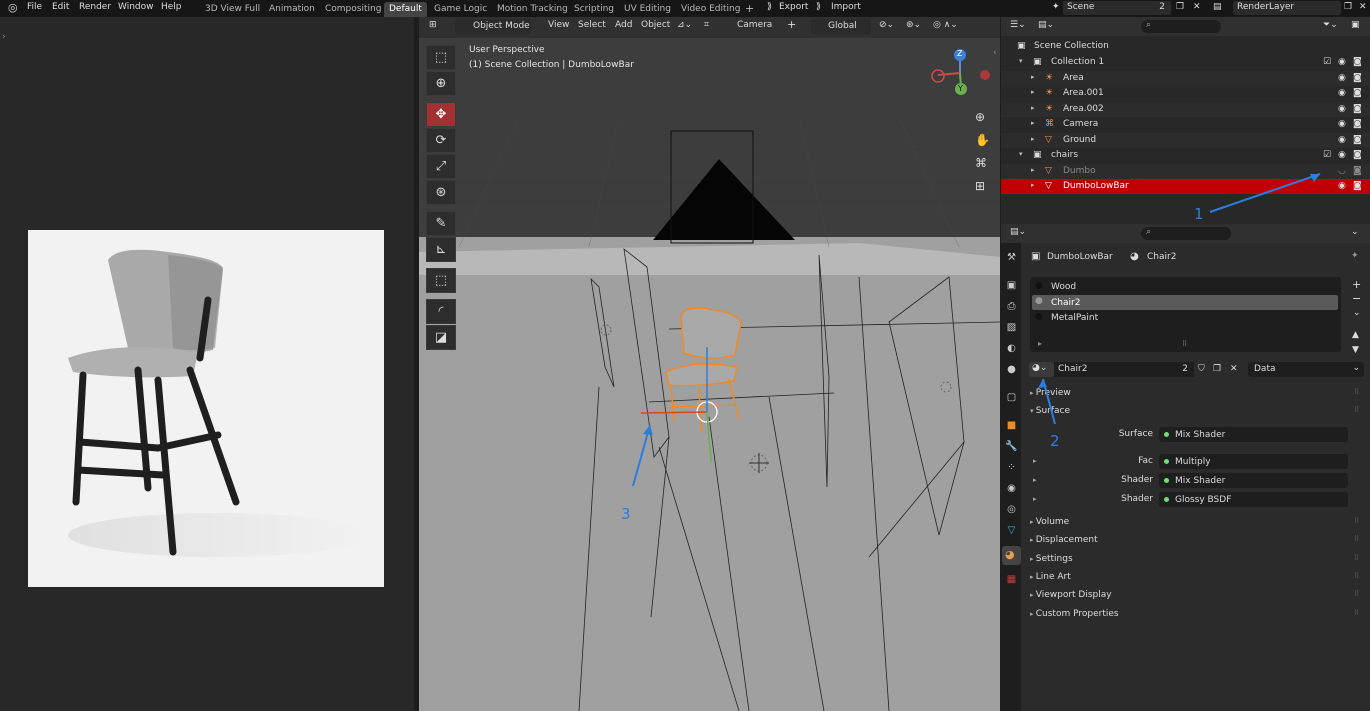 This screenshot has width=1370, height=711. What do you see at coordinates (1011, 581) in the screenshot?
I see `texture-tab-icon: ▦` at bounding box center [1011, 581].